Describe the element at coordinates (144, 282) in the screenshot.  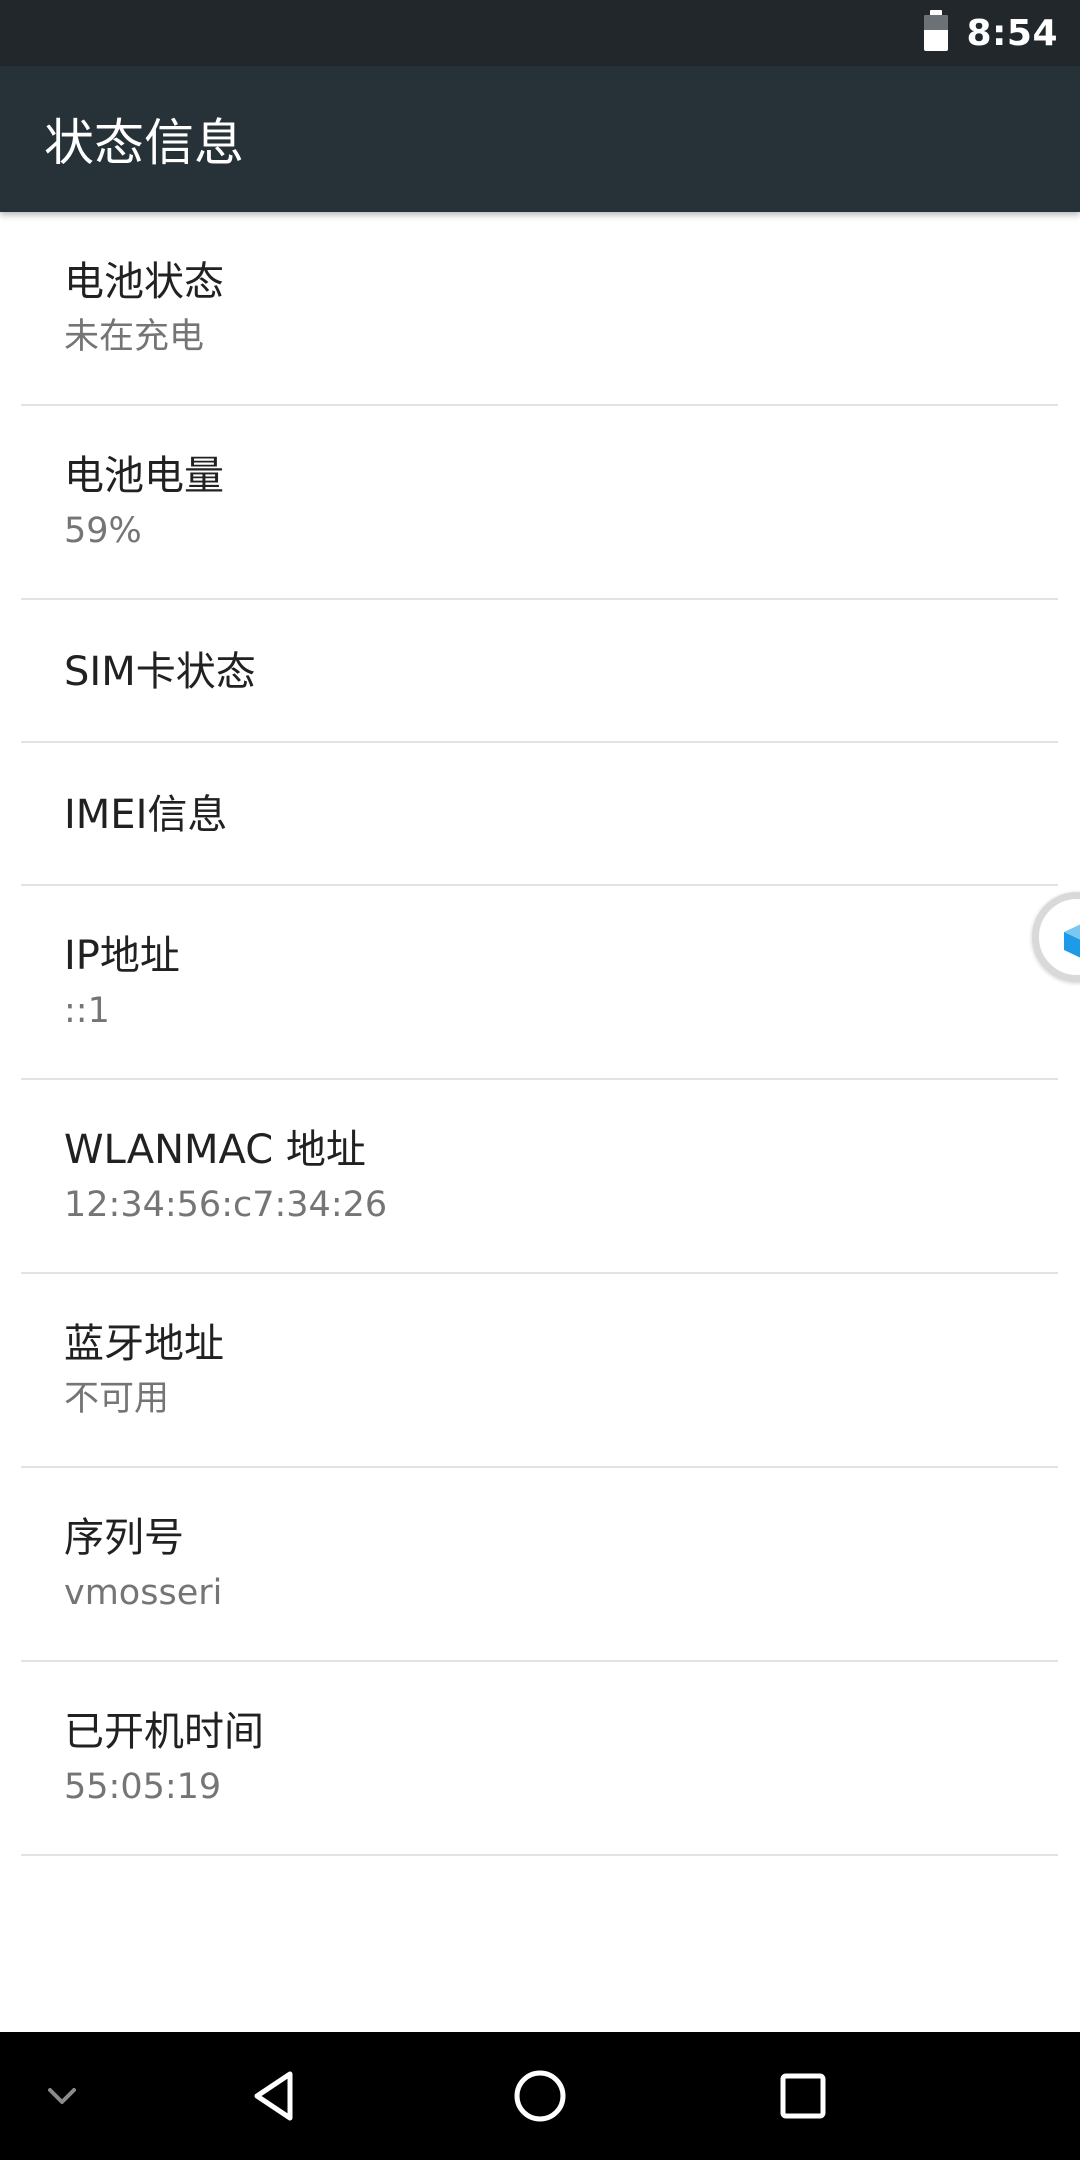
I see `item-title: 电池状态` at that location.